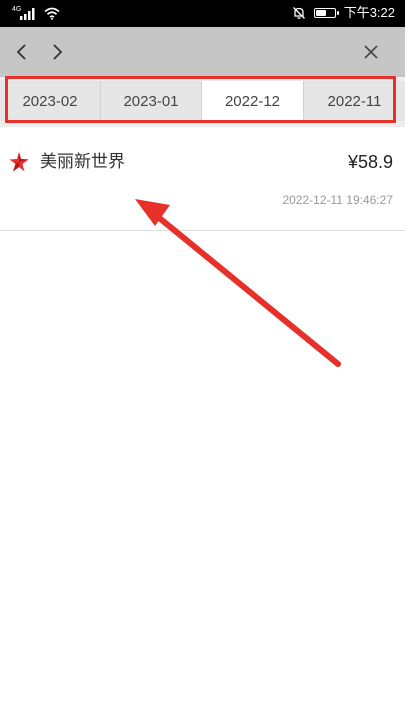 This screenshot has width=405, height=720. I want to click on tab-2023-01: 2023-01, so click(151, 101).